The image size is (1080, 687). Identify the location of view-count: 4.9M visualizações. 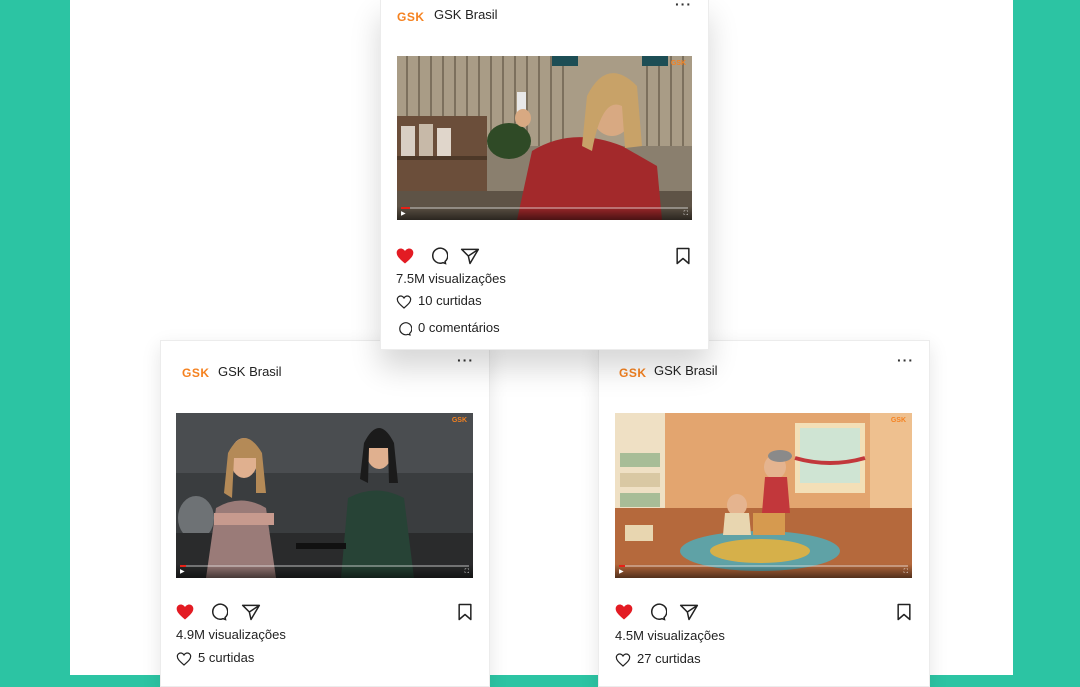
(231, 634).